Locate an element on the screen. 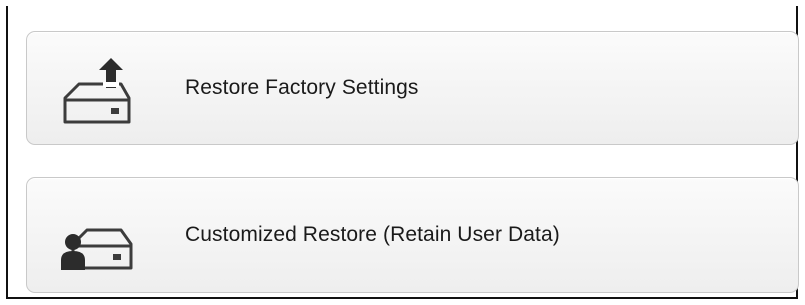  option-label: Customized Restore (Retain User Data) is located at coordinates (372, 234).